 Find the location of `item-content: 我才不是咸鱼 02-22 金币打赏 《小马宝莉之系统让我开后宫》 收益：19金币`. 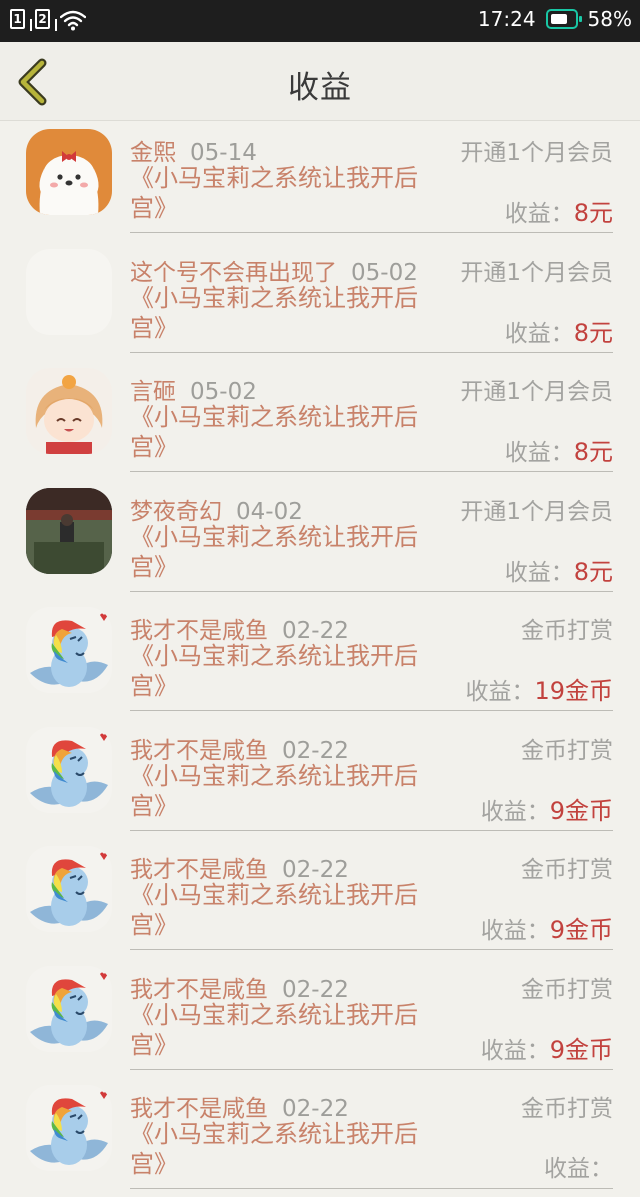

item-content: 我才不是咸鱼 02-22 金币打赏 《小马宝莉之系统让我开后宫》 收益：19金币 is located at coordinates (371, 655).